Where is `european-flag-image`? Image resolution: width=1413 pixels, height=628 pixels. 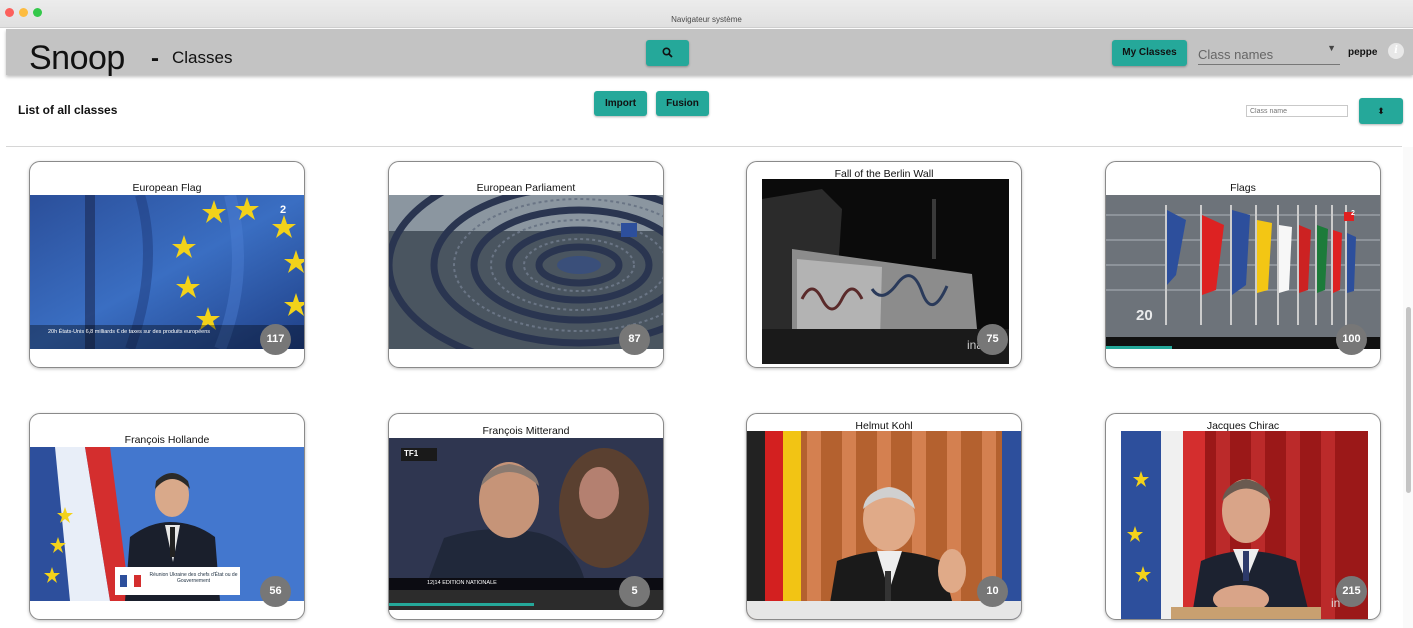 european-flag-image is located at coordinates (167, 272).